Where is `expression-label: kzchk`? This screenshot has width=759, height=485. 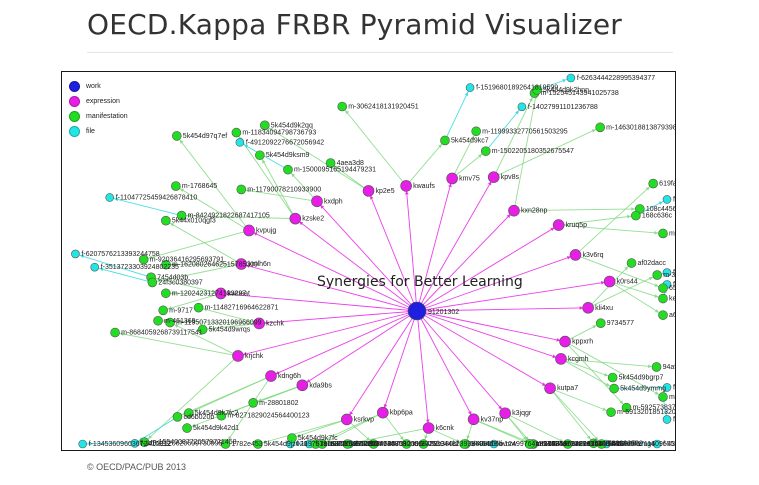
expression-label: kzchk is located at coordinates (275, 323).